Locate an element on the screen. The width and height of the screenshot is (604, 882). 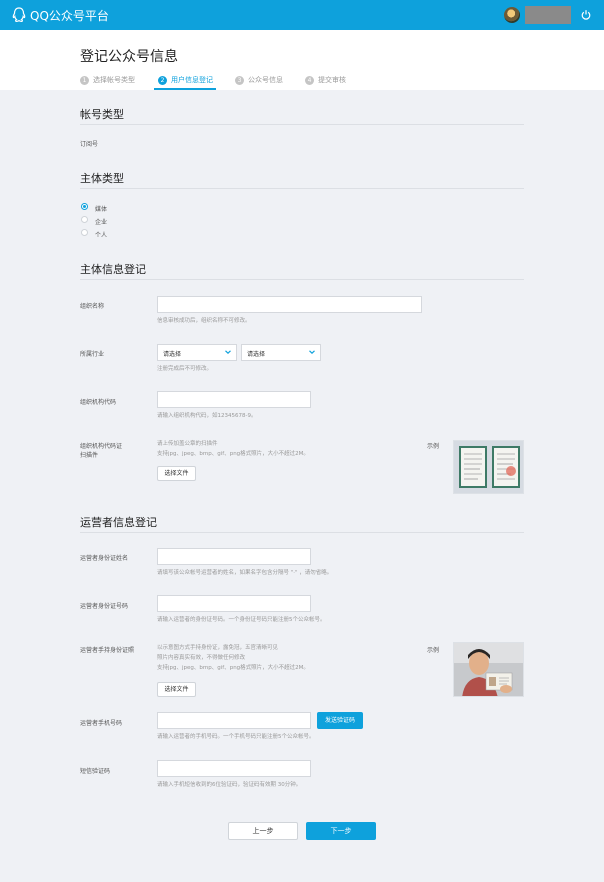
section-title-subject-type: 主体类型 is located at coordinates (102, 178).